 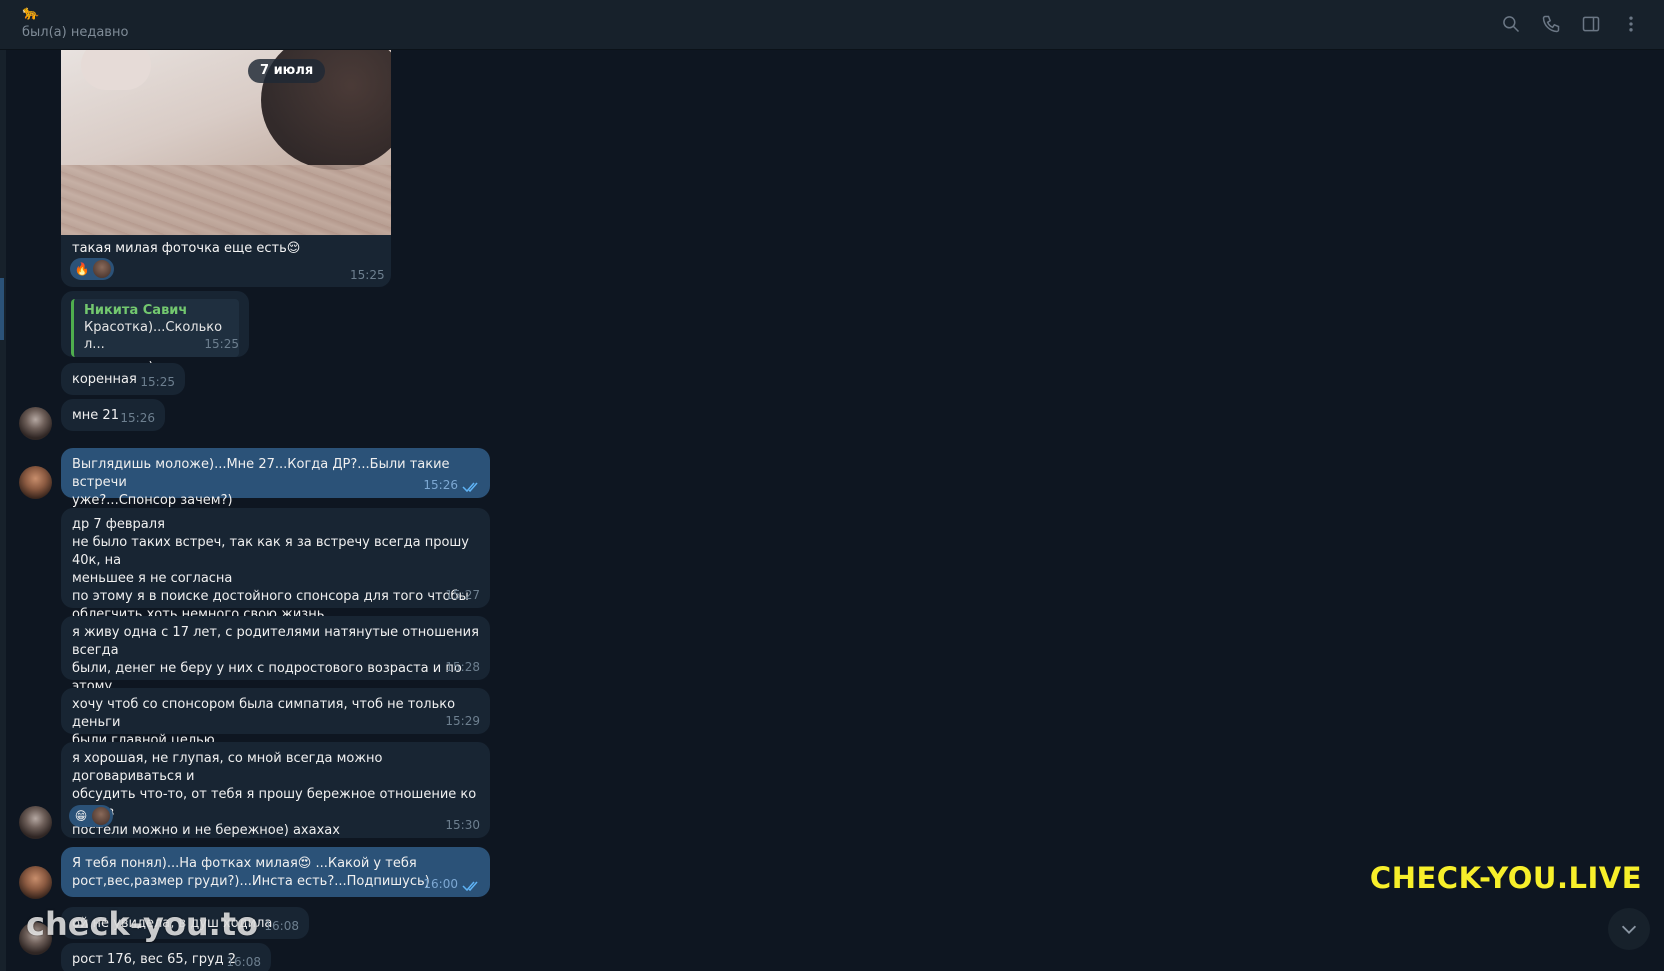 What do you see at coordinates (1505, 878) in the screenshot?
I see `watermark-check-you-live: CHECK-YOU.LIVE` at bounding box center [1505, 878].